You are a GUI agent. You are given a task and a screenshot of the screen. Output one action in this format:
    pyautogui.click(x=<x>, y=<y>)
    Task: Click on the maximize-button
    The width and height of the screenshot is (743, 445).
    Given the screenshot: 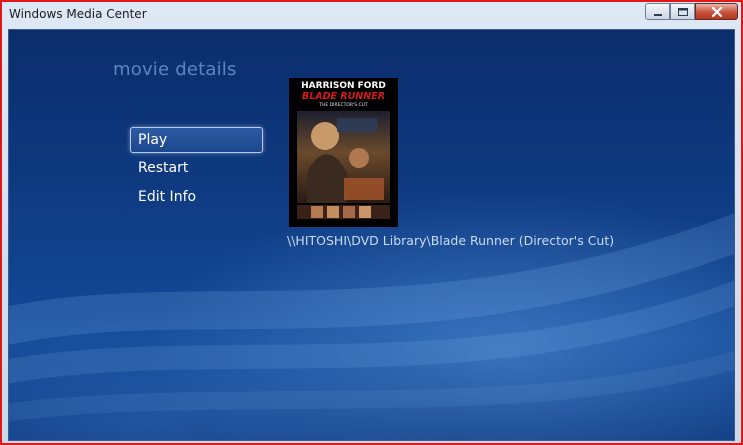 What is the action you would take?
    pyautogui.click(x=682, y=11)
    